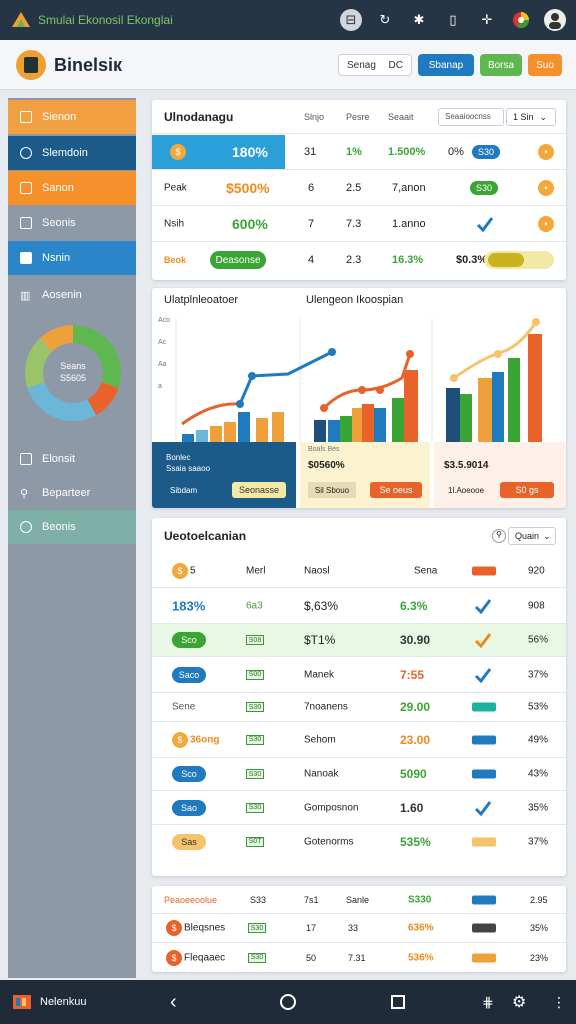 The width and height of the screenshot is (576, 1024). What do you see at coordinates (56, 258) in the screenshot?
I see `sidebar-item-label: Nsnin` at bounding box center [56, 258].